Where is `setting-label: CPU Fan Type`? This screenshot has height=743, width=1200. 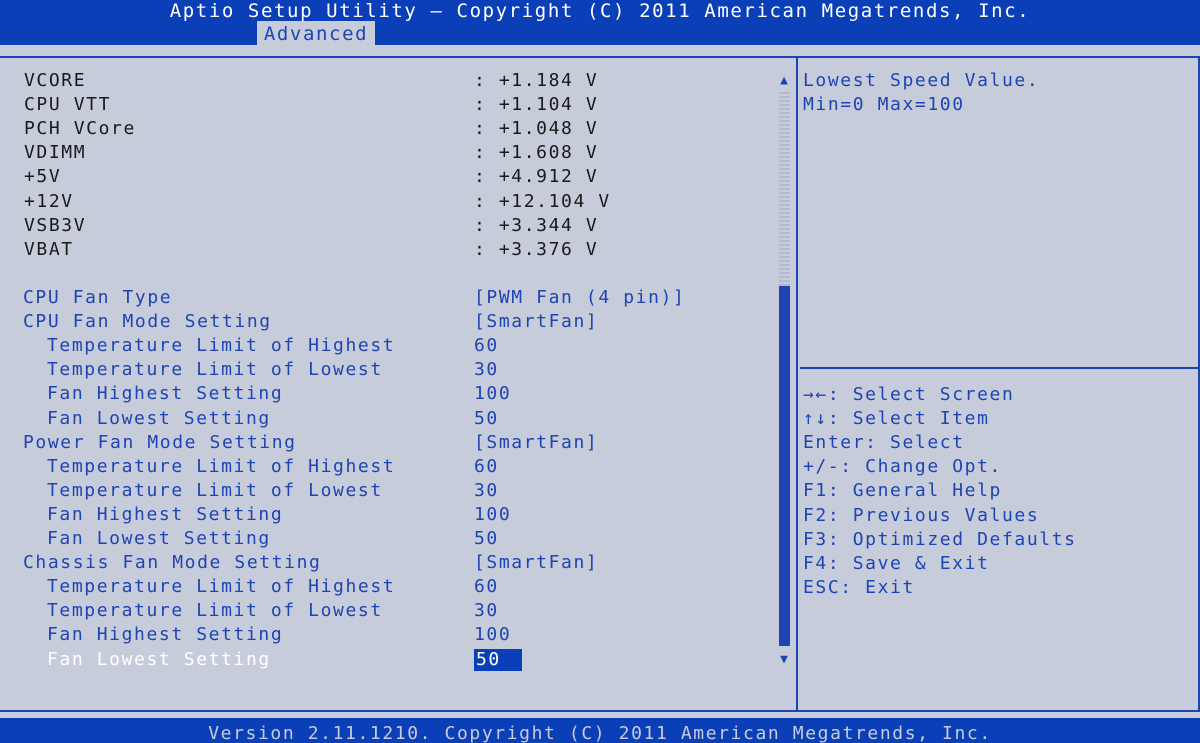 setting-label: CPU Fan Type is located at coordinates (97, 298).